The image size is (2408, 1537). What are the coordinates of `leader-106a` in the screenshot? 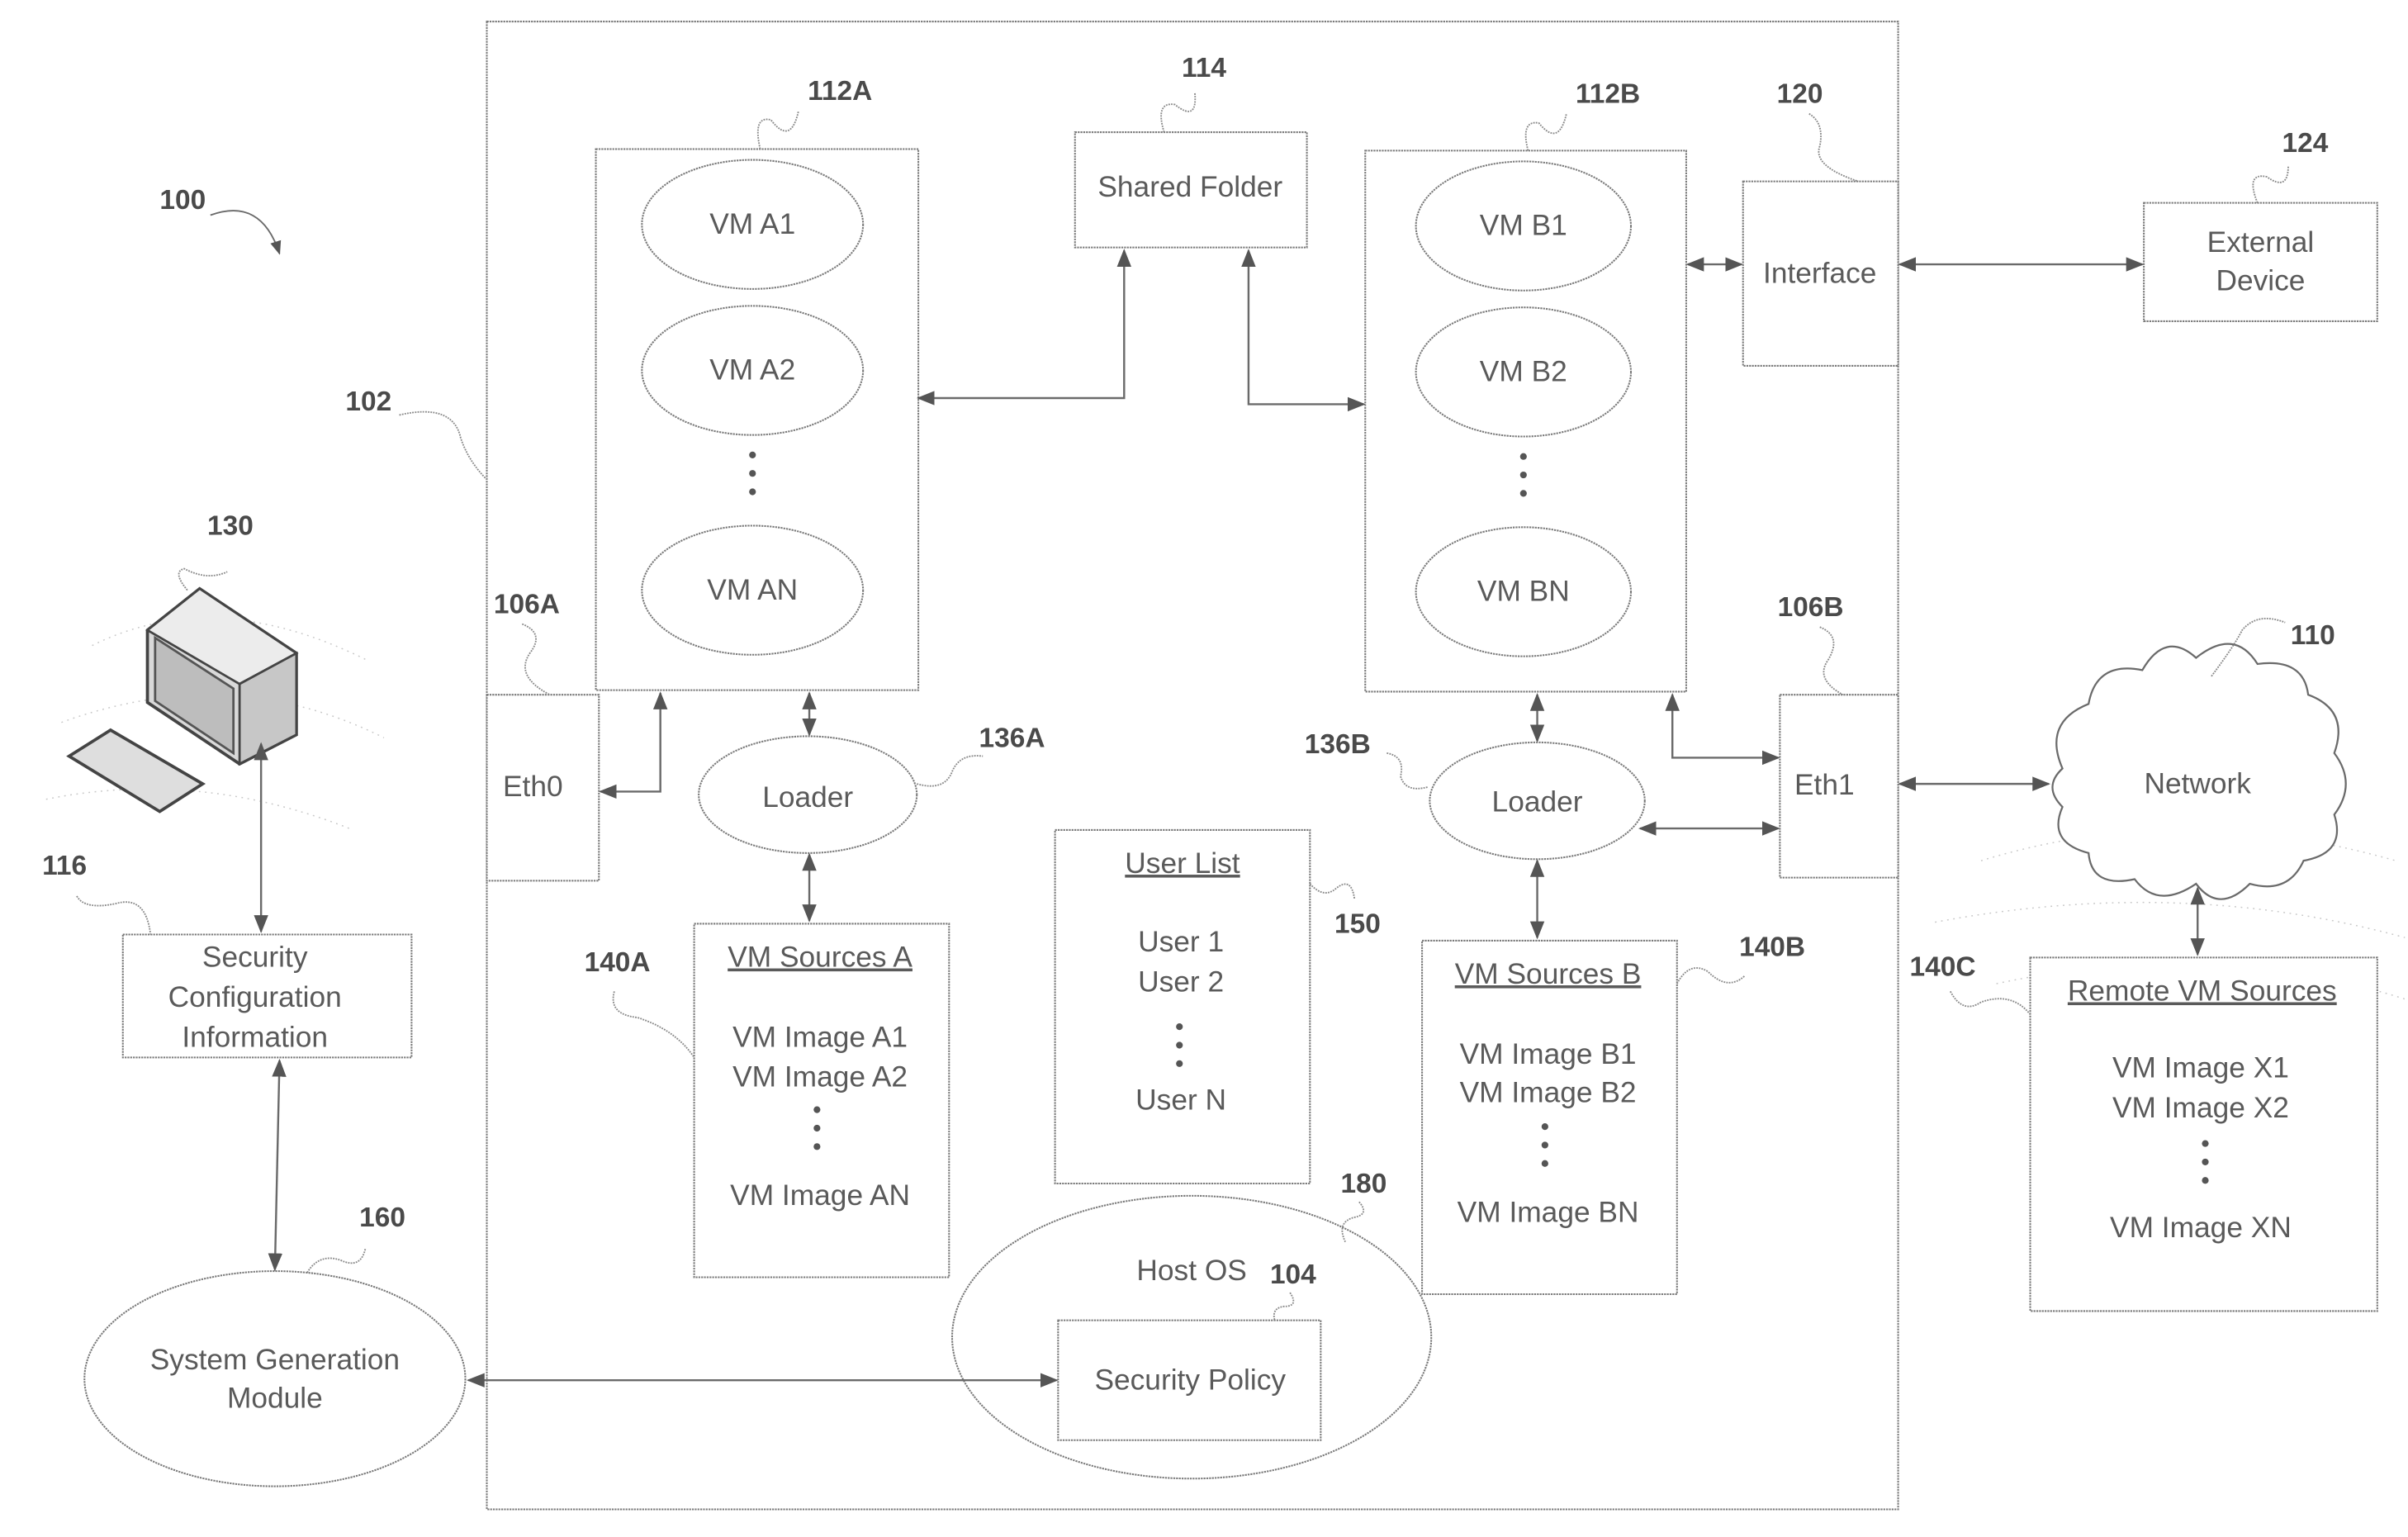 It's located at (536, 659).